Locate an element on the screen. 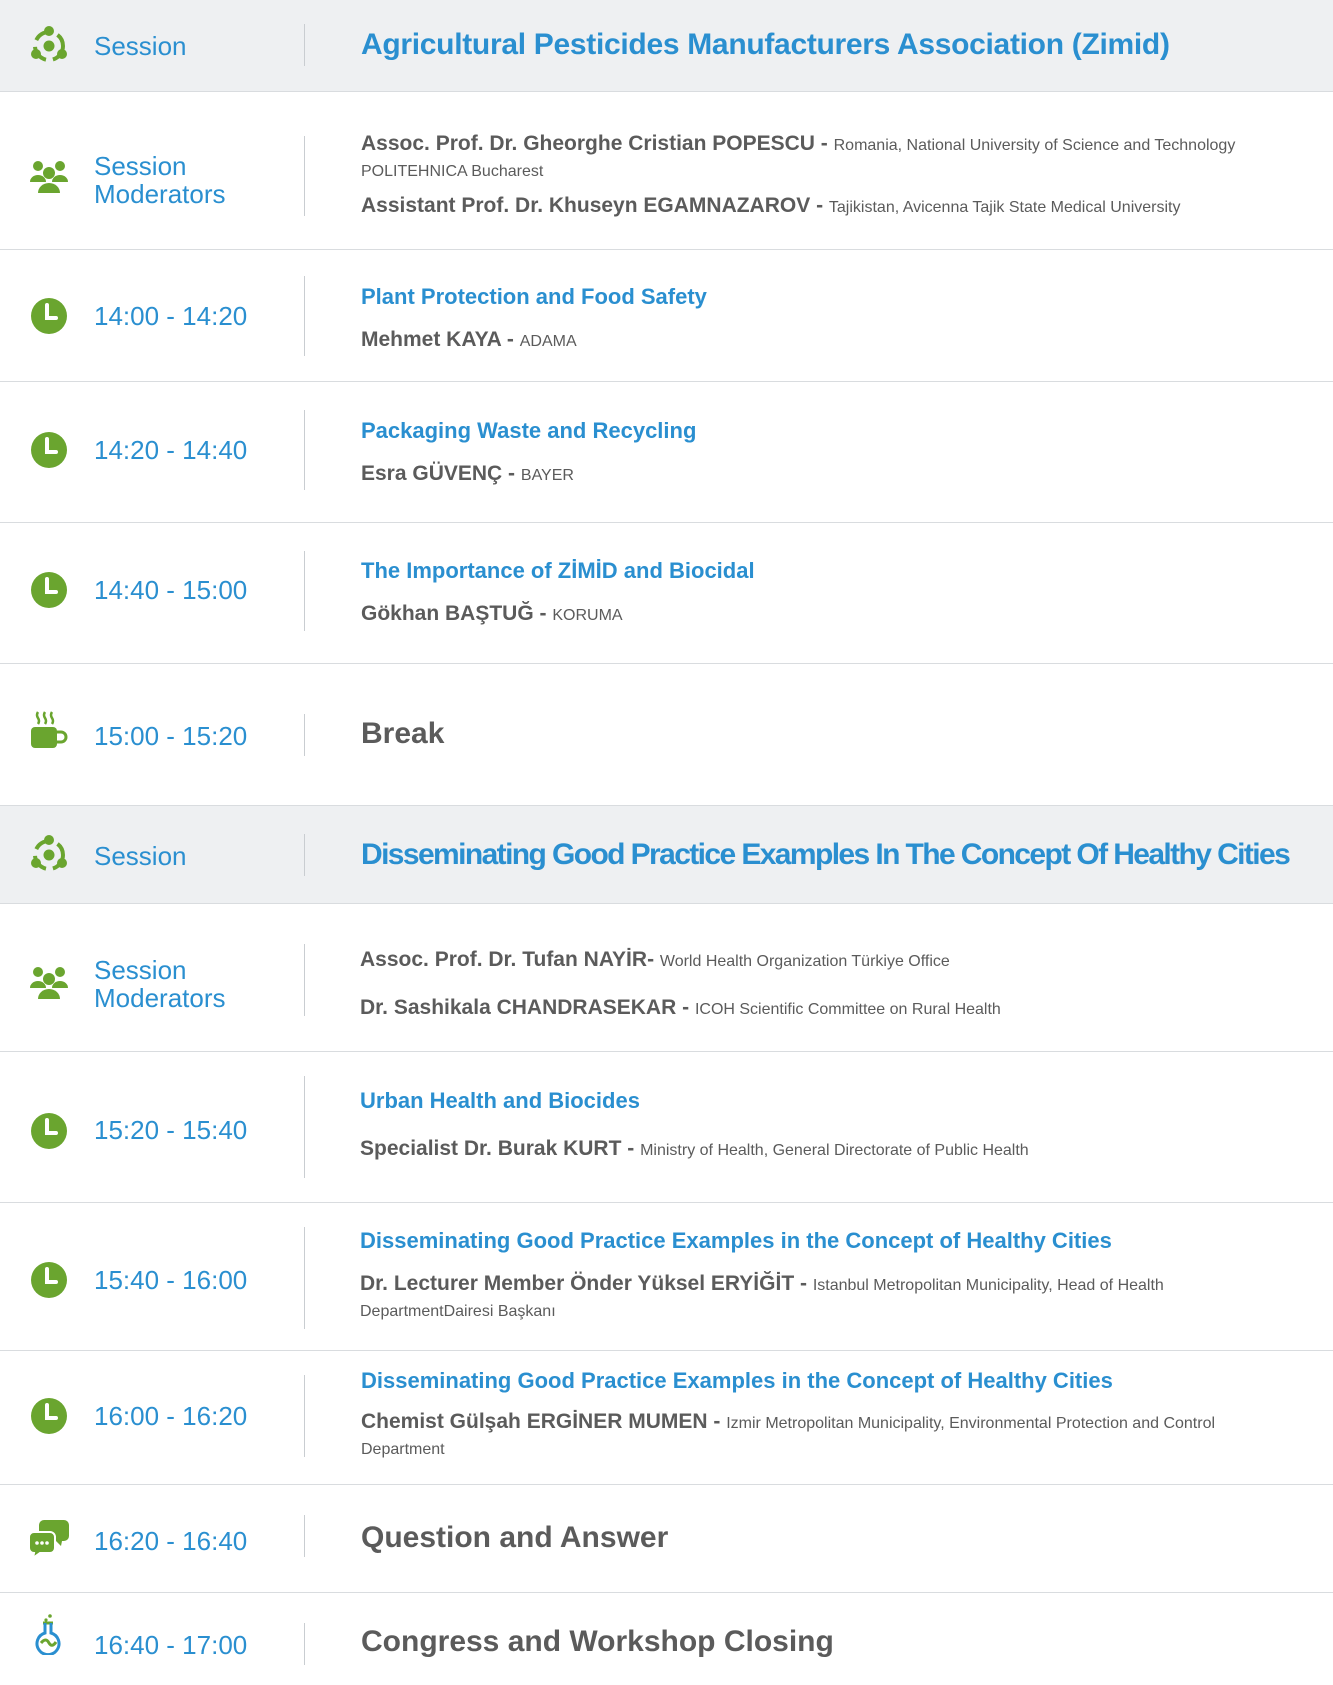 The width and height of the screenshot is (1333, 1685). qa-title: Question and Answer is located at coordinates (515, 1537).